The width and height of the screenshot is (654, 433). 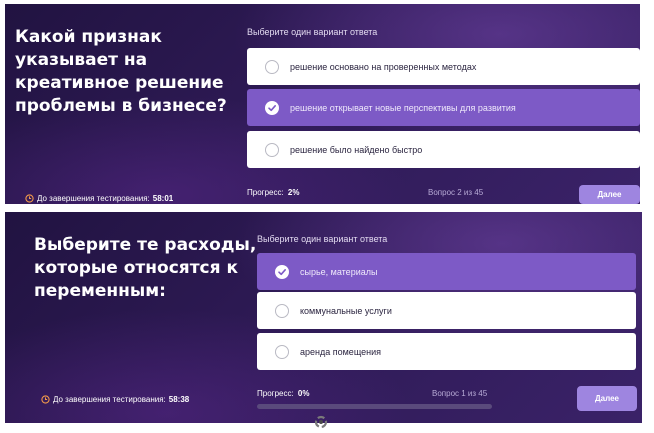 What do you see at coordinates (293, 192) in the screenshot?
I see `progress-value: 2%` at bounding box center [293, 192].